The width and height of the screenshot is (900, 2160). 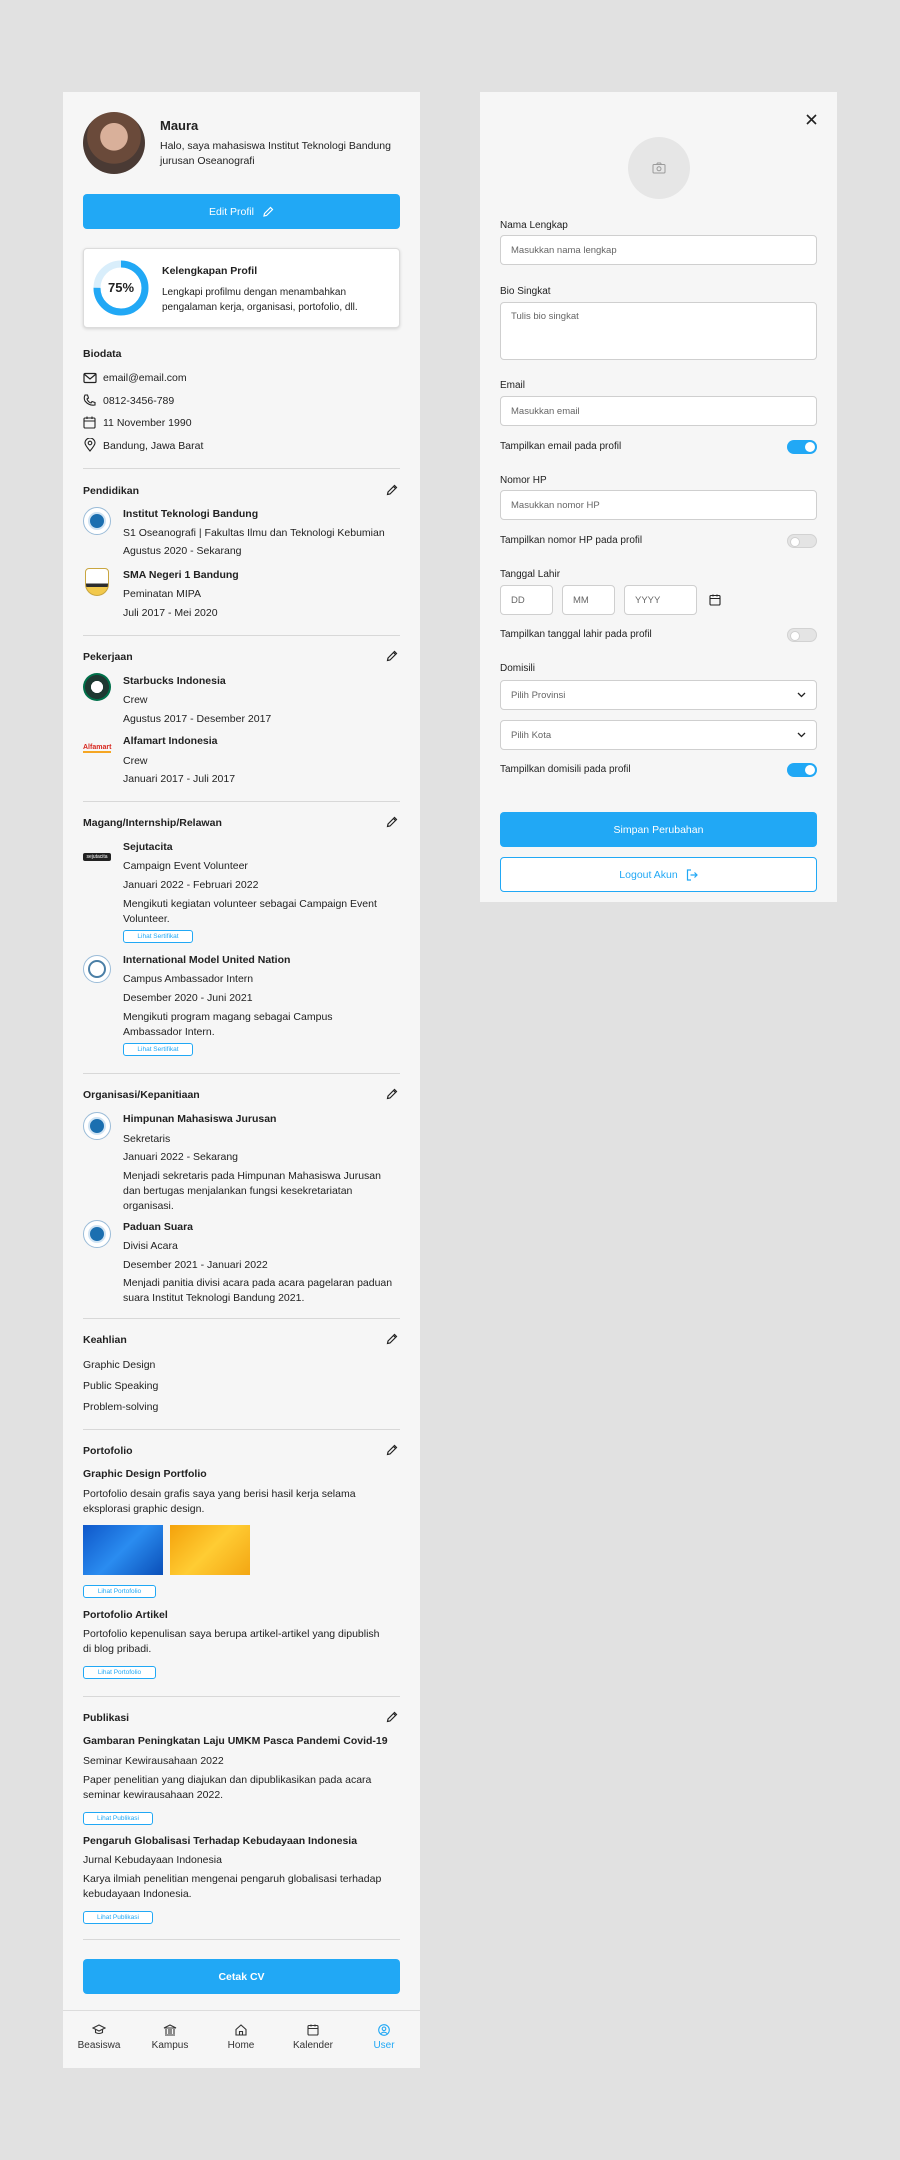 I want to click on org-name: Himpunan Mahasiswa Jurusan, so click(x=200, y=1119).